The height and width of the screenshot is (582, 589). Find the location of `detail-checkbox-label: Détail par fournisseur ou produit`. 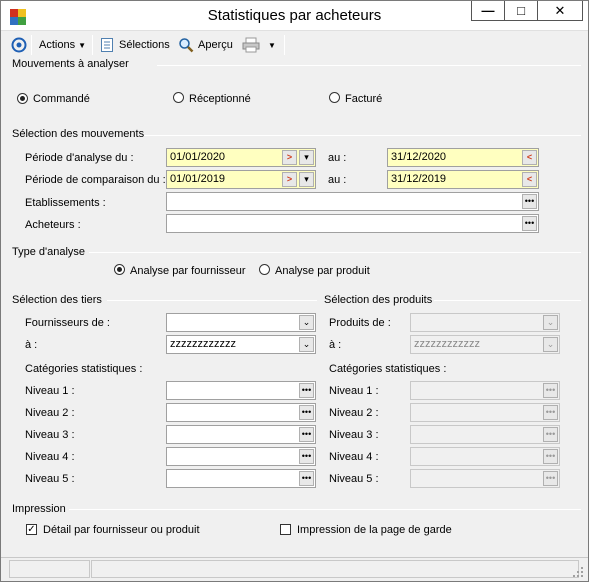

detail-checkbox-label: Détail par fournisseur ou produit is located at coordinates (121, 530).